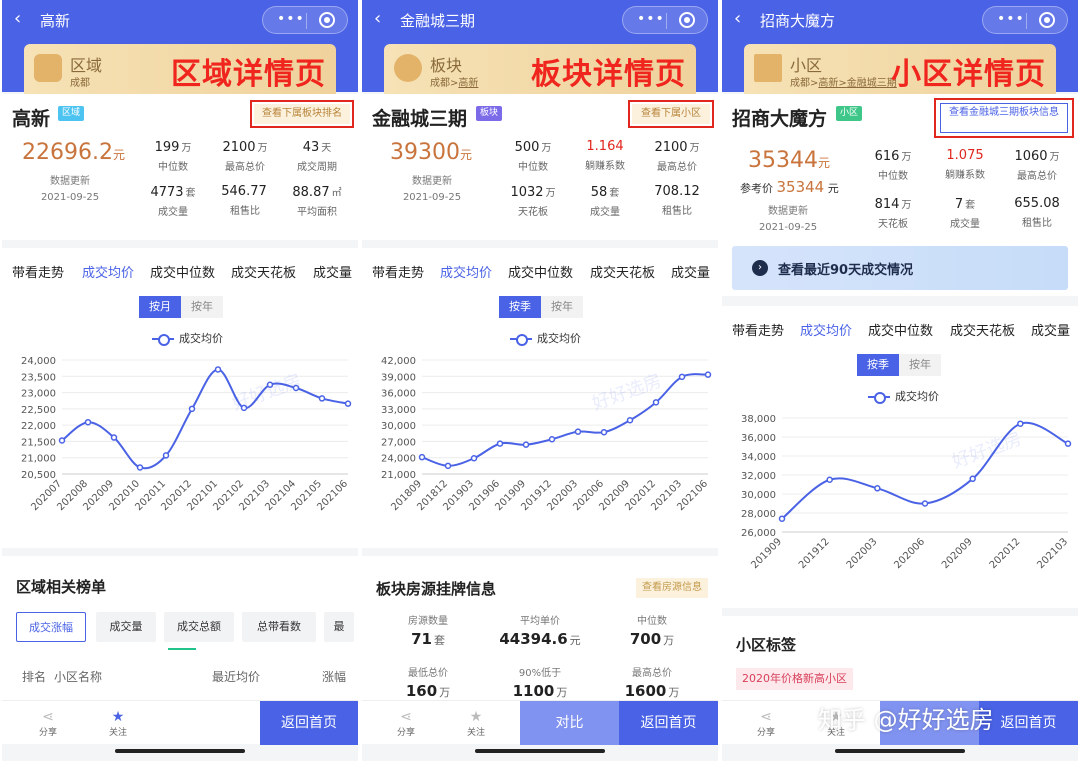 This screenshot has height=761, width=1080. I want to click on sub-community-link: 查看下属小区, so click(671, 114).